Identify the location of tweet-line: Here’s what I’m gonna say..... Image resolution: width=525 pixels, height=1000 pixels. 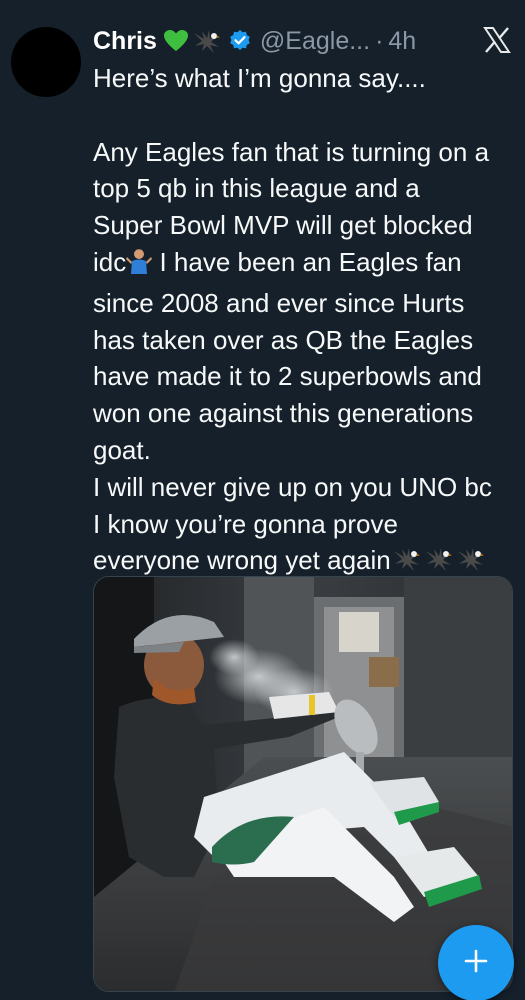
(259, 78).